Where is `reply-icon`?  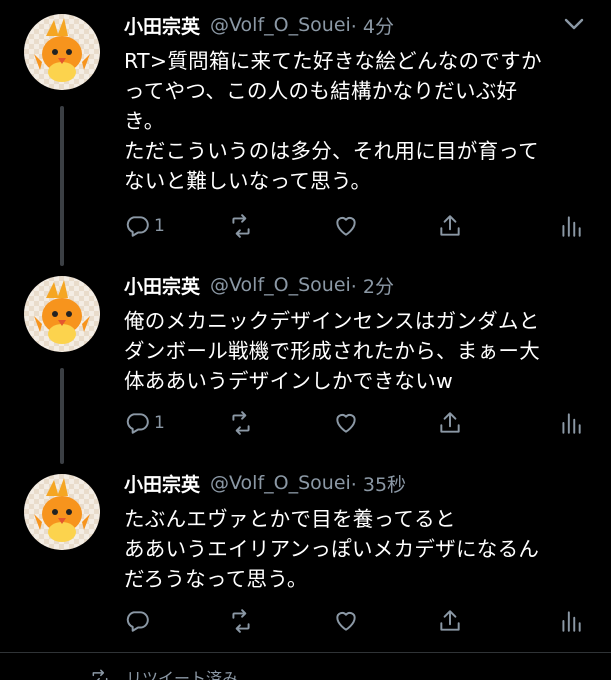 reply-icon is located at coordinates (137, 621).